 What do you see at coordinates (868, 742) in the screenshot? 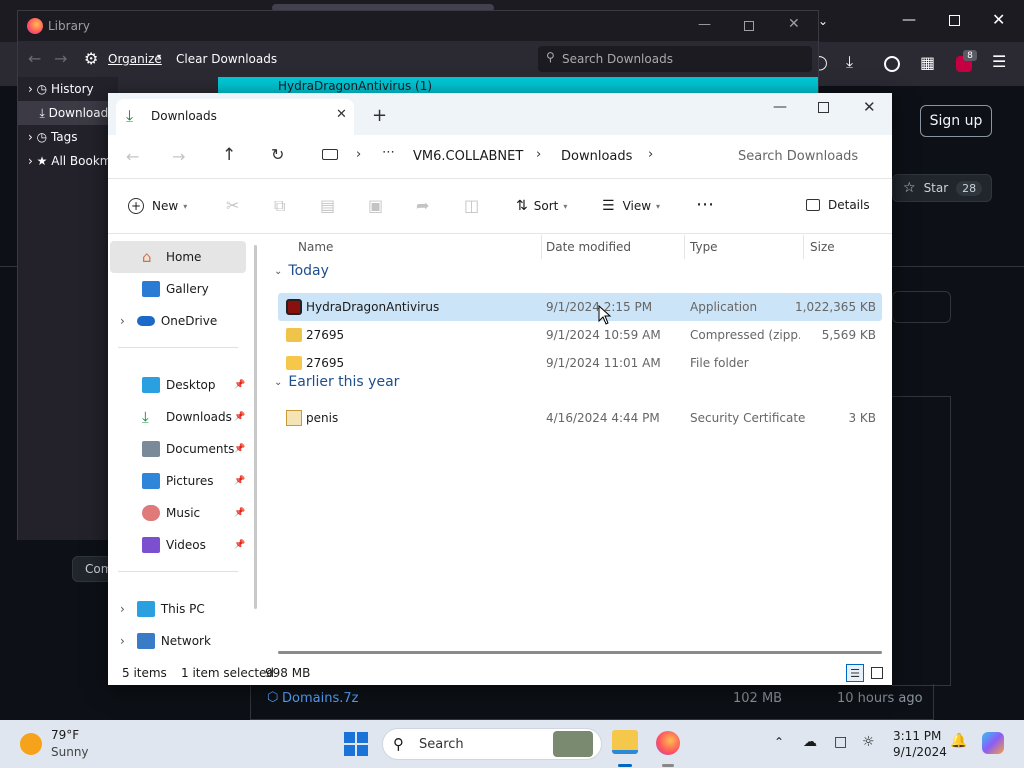
I see `network-icon: ☼` at bounding box center [868, 742].